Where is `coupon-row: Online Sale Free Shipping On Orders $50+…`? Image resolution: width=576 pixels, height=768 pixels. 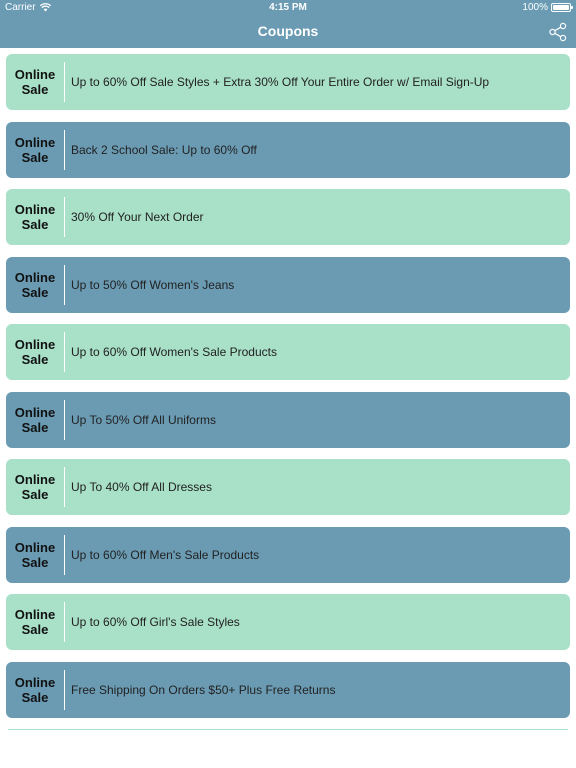 coupon-row: Online Sale Free Shipping On Orders $50+… is located at coordinates (288, 689).